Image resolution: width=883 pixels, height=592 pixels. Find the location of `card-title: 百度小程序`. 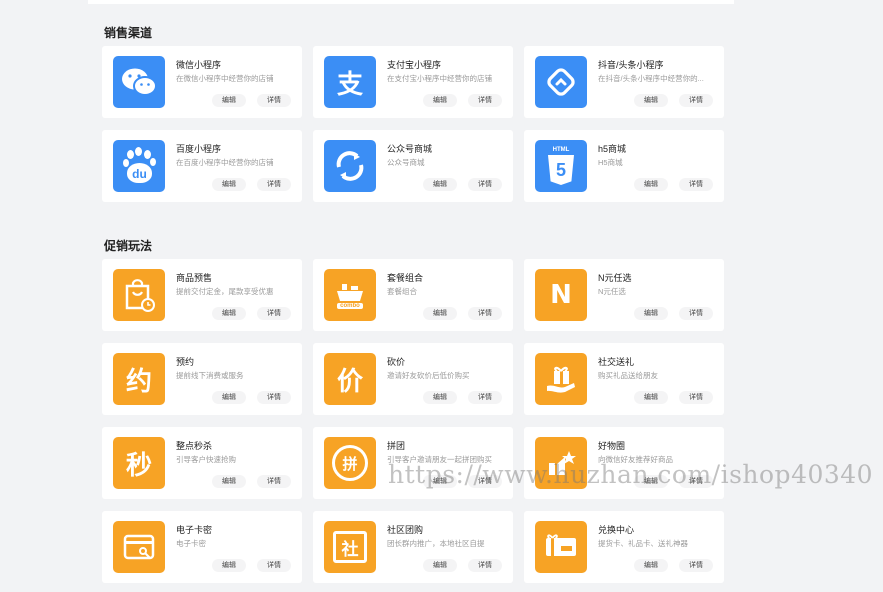

card-title: 百度小程序 is located at coordinates (199, 149).